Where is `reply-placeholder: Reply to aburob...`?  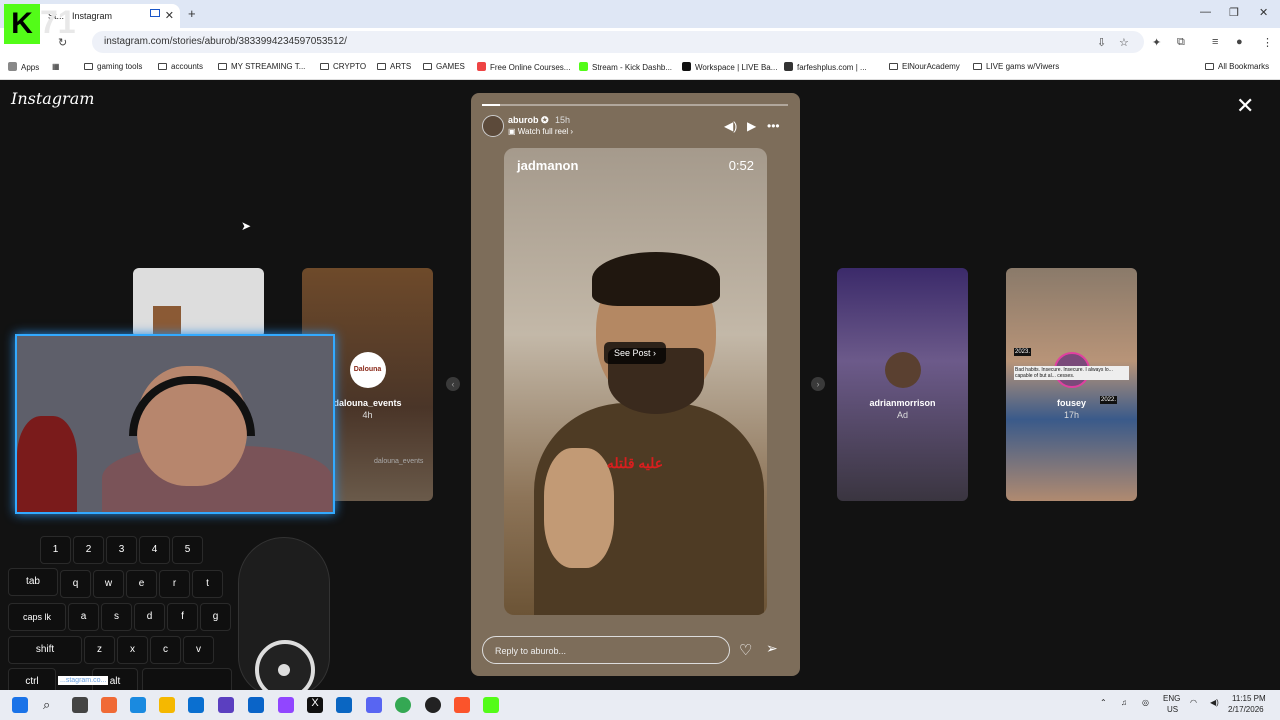 reply-placeholder: Reply to aburob... is located at coordinates (531, 651).